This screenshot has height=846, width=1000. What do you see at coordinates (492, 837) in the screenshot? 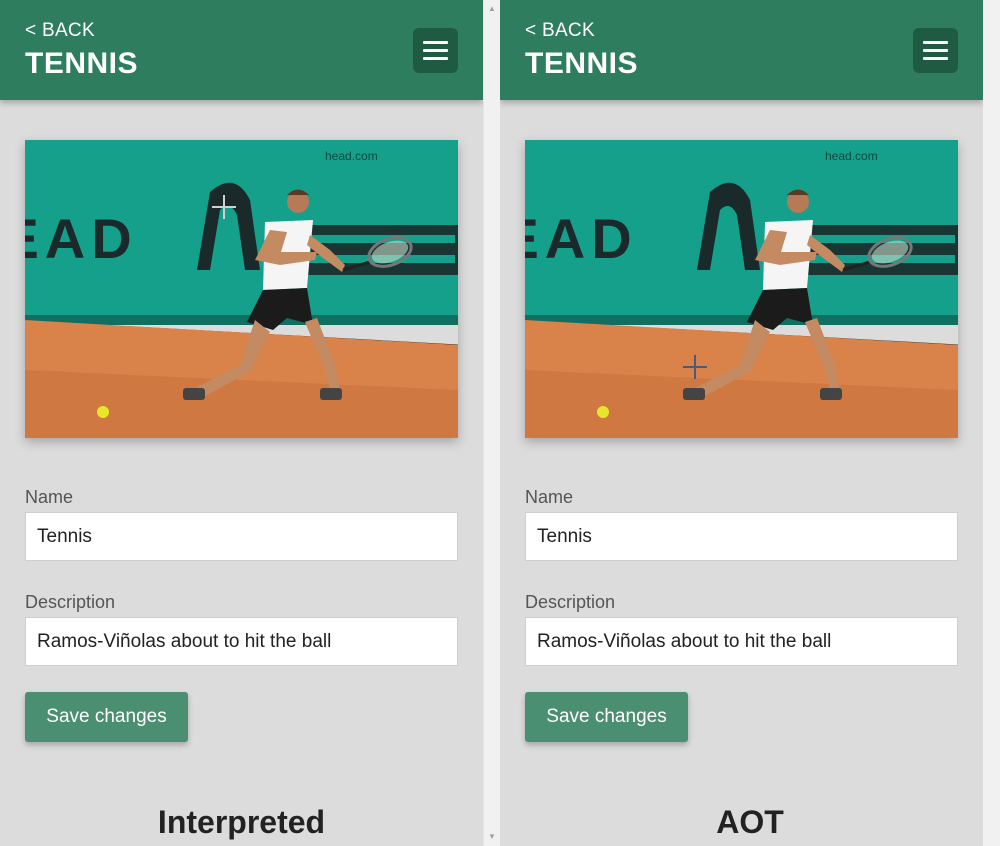
I see `scroll-down-icon: ▼` at bounding box center [492, 837].